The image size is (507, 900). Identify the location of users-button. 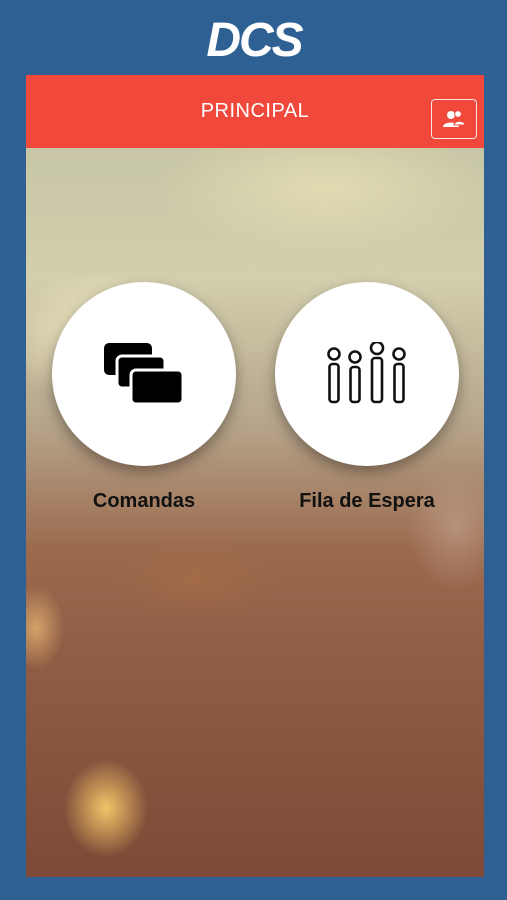
(454, 119).